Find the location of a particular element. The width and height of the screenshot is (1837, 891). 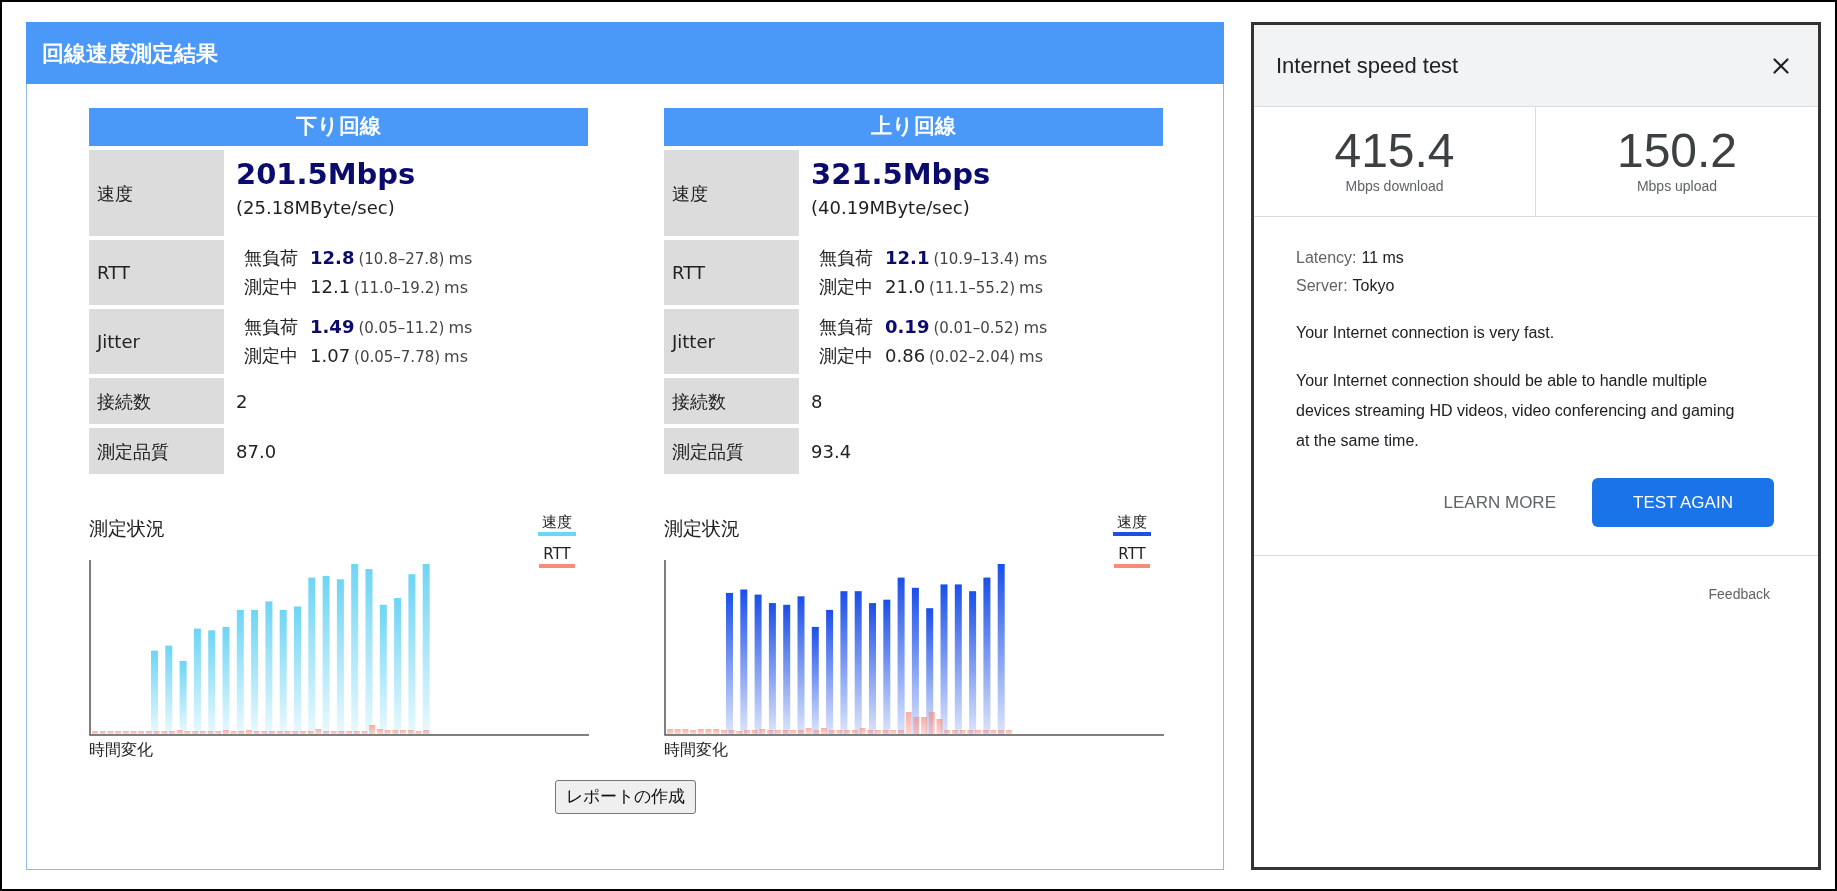

metric-range: (10.9–13.4) is located at coordinates (976, 259).